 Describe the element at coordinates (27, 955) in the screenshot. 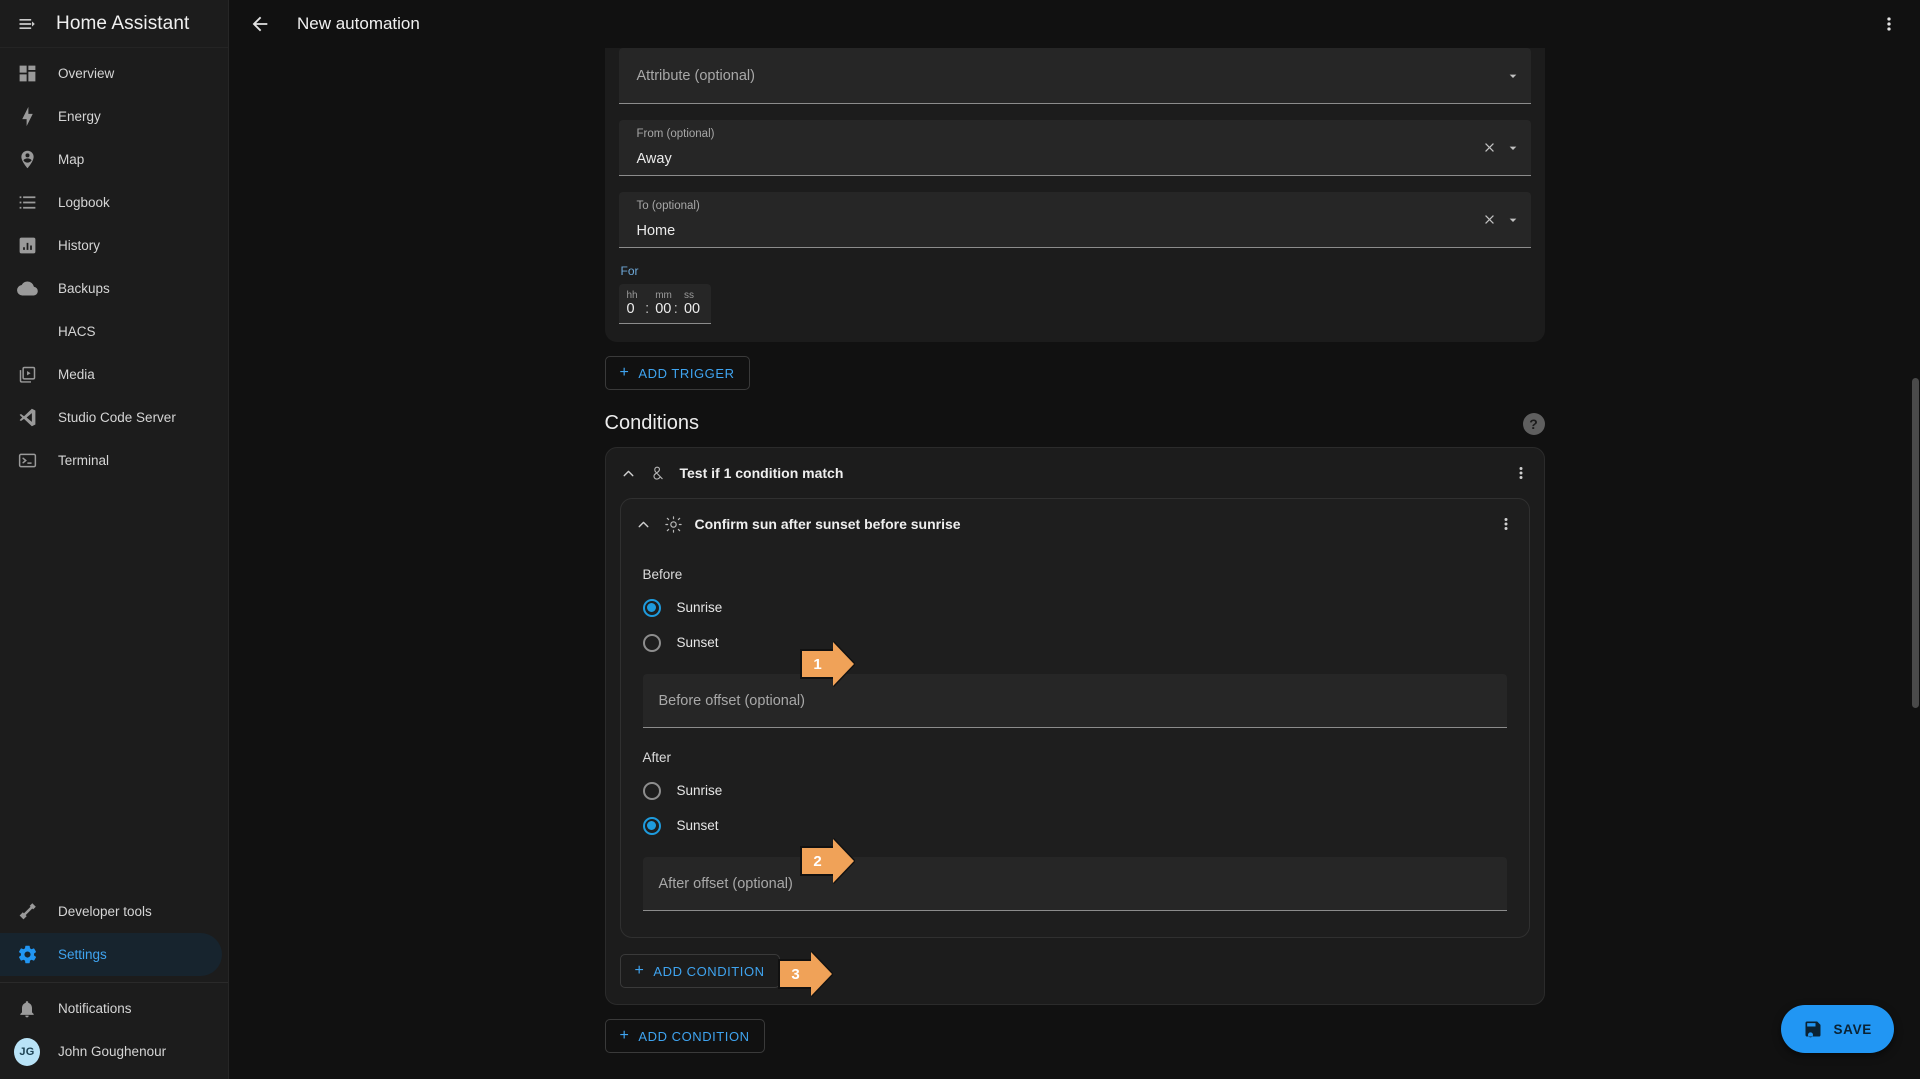

I see `cog-icon` at that location.